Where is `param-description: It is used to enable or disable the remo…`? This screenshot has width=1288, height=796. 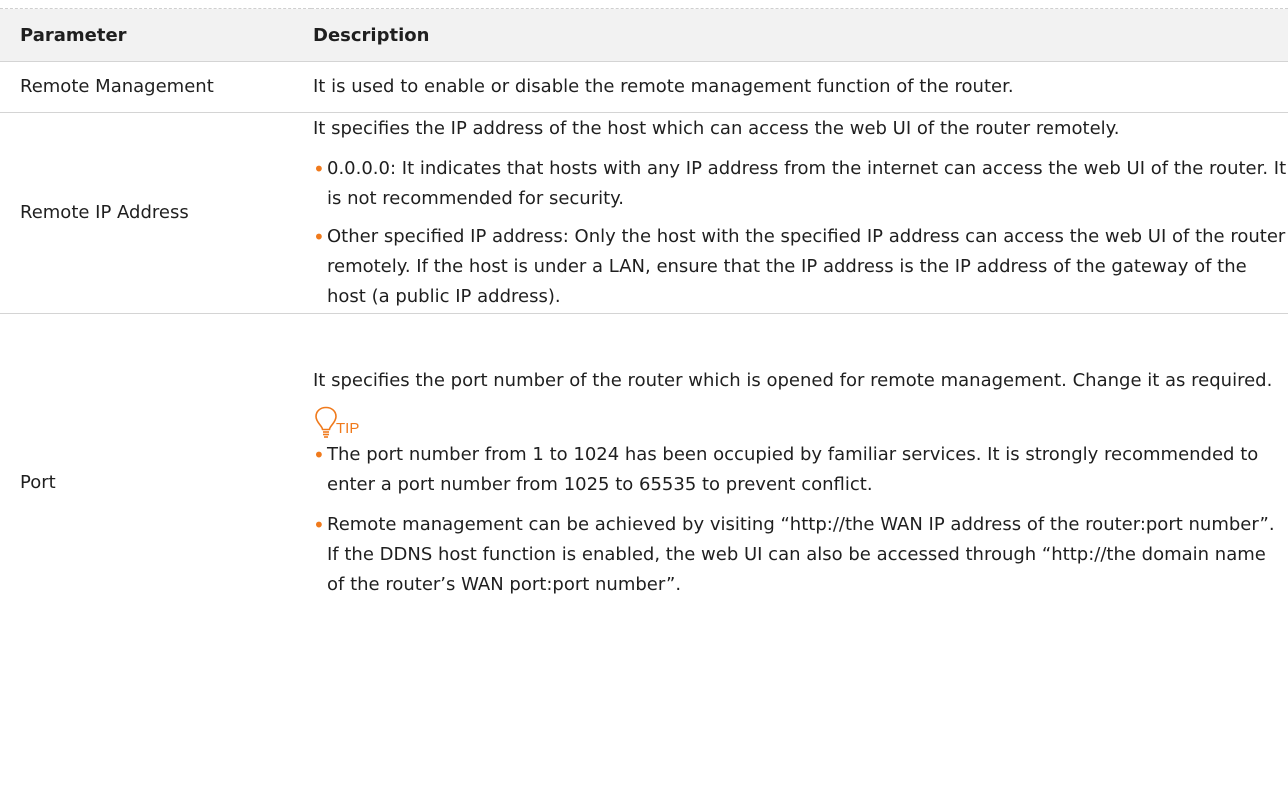 param-description: It is used to enable or disable the remo… is located at coordinates (799, 87).